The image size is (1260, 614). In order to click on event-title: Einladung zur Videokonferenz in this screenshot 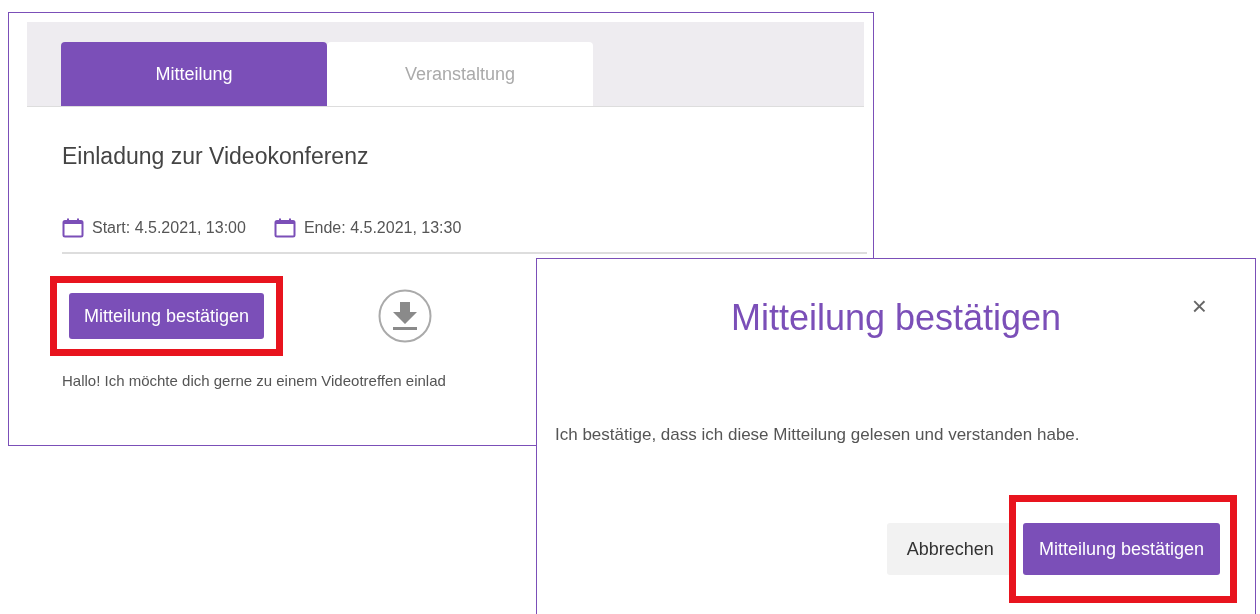, I will do `click(216, 156)`.